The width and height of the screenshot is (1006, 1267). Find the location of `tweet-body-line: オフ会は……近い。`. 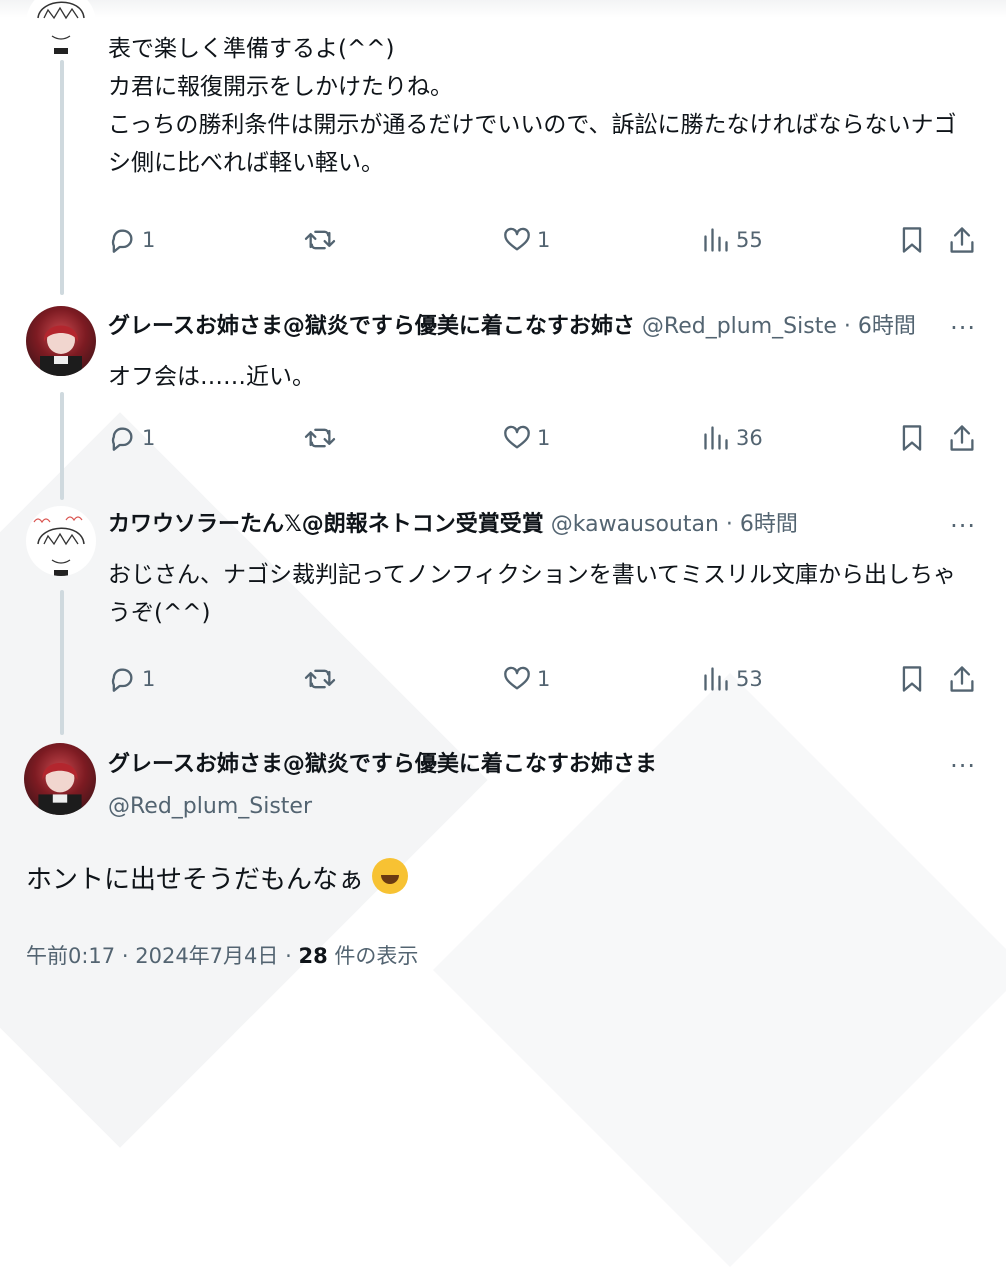

tweet-body-line: オフ会は……近い。 is located at coordinates (211, 377).